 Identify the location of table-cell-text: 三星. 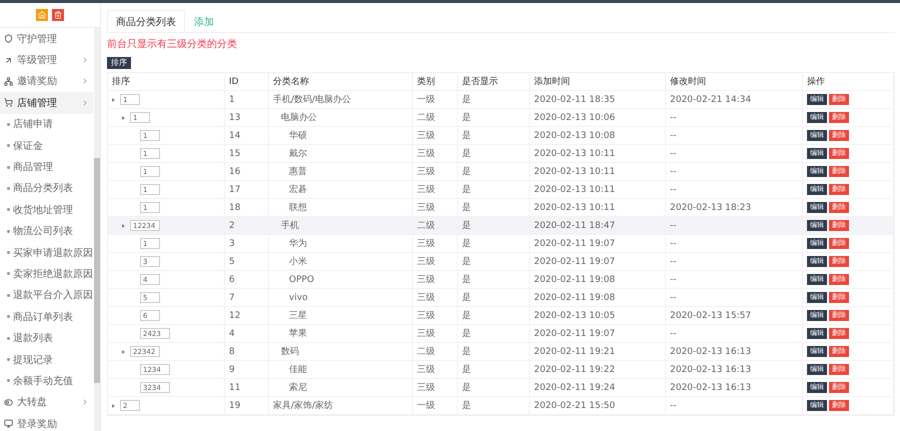
(297, 316).